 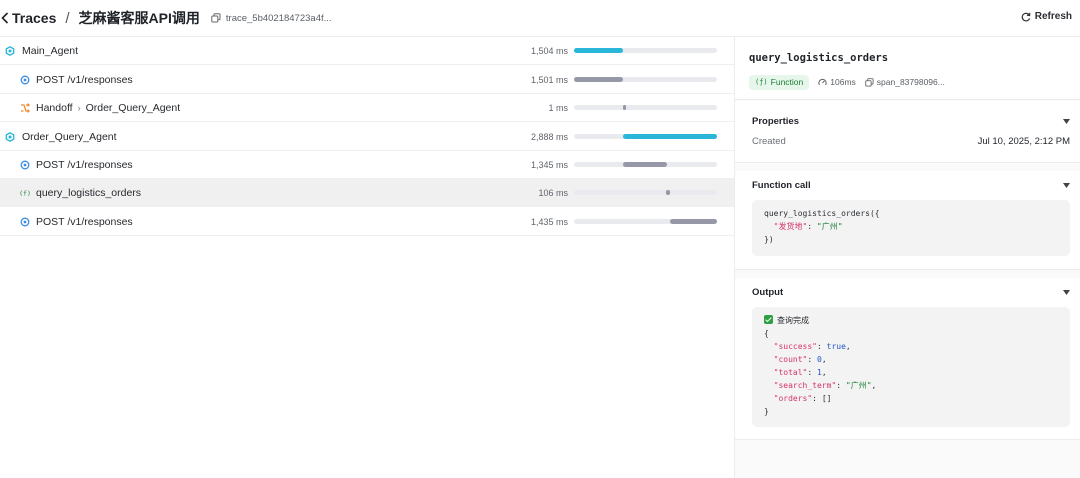 What do you see at coordinates (367, 80) in the screenshot?
I see `tree-row-post-responses: POST /v1/responses 1,501 ms` at bounding box center [367, 80].